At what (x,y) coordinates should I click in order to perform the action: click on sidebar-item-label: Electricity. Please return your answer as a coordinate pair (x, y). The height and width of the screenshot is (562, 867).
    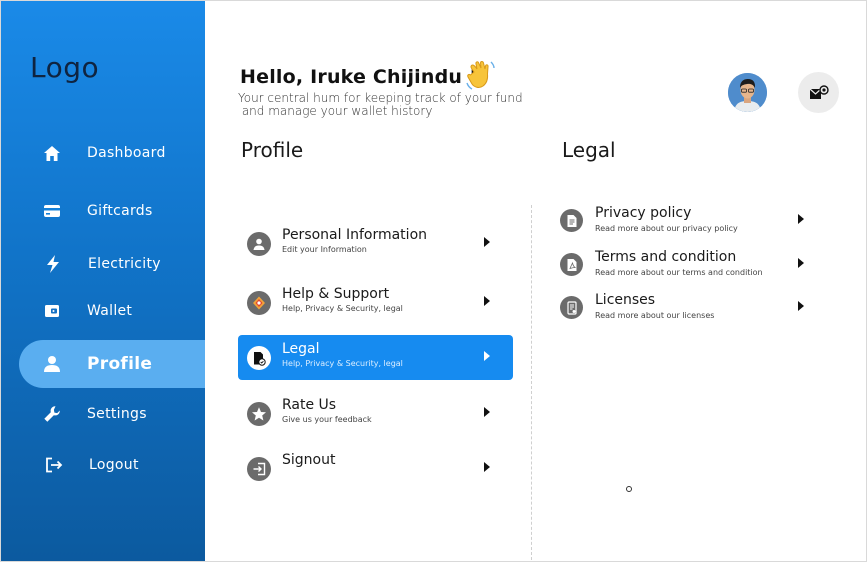
    Looking at the image, I should click on (124, 264).